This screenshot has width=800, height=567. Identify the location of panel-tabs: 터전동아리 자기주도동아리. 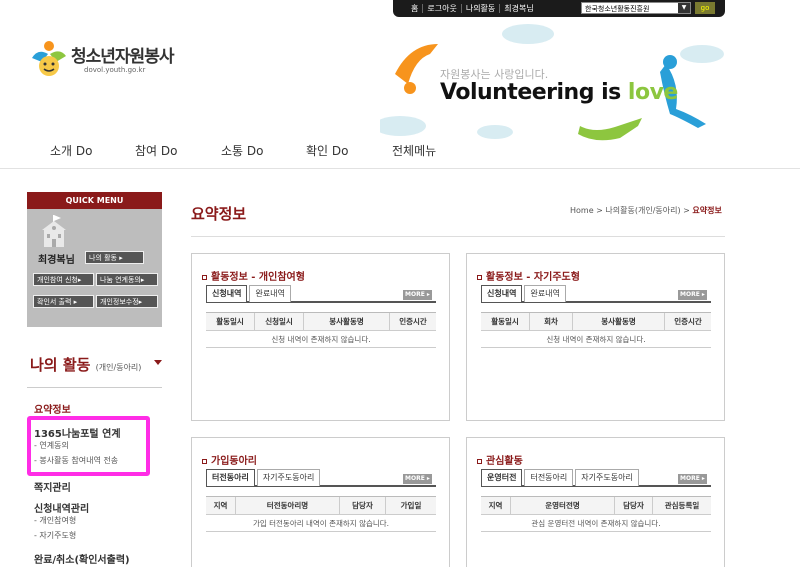
(321, 478).